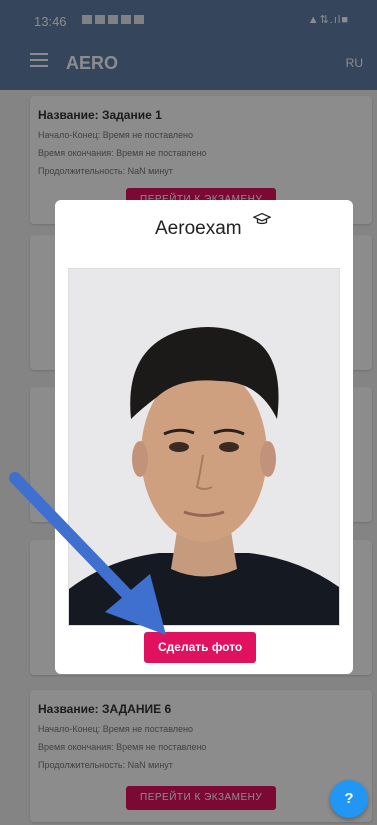  What do you see at coordinates (87, 553) in the screenshot?
I see `pointer-arrow-icon` at bounding box center [87, 553].